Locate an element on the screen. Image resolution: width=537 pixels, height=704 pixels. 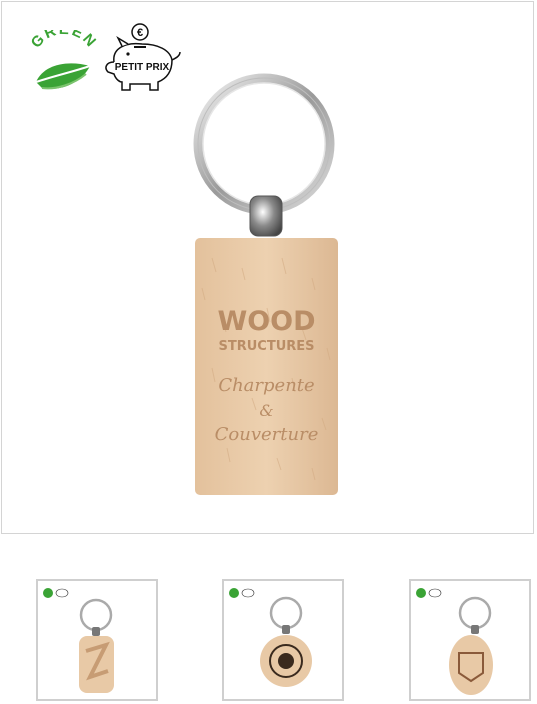
engraving-structures: STRUCTURES is located at coordinates (266, 346).